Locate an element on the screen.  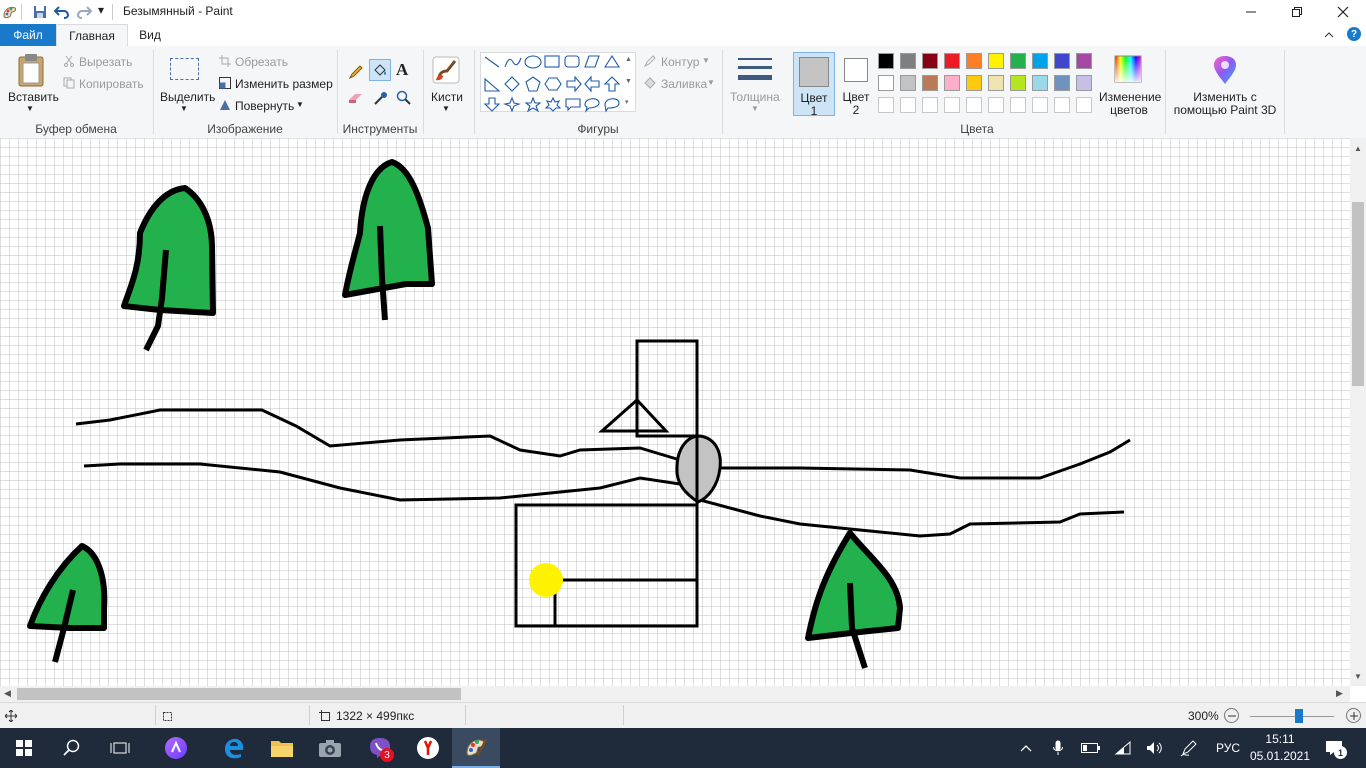
close-button is located at coordinates (1343, 12).